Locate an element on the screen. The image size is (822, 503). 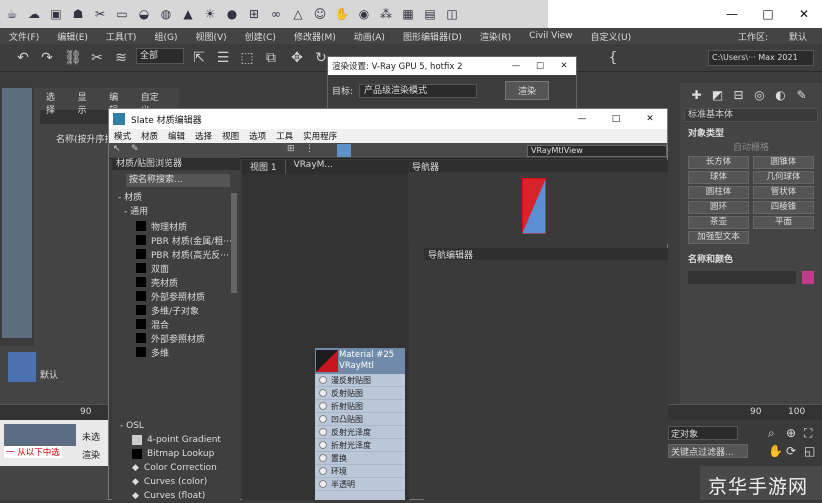
menu-graph-editors: 图形编辑器(D) is located at coordinates (432, 36).